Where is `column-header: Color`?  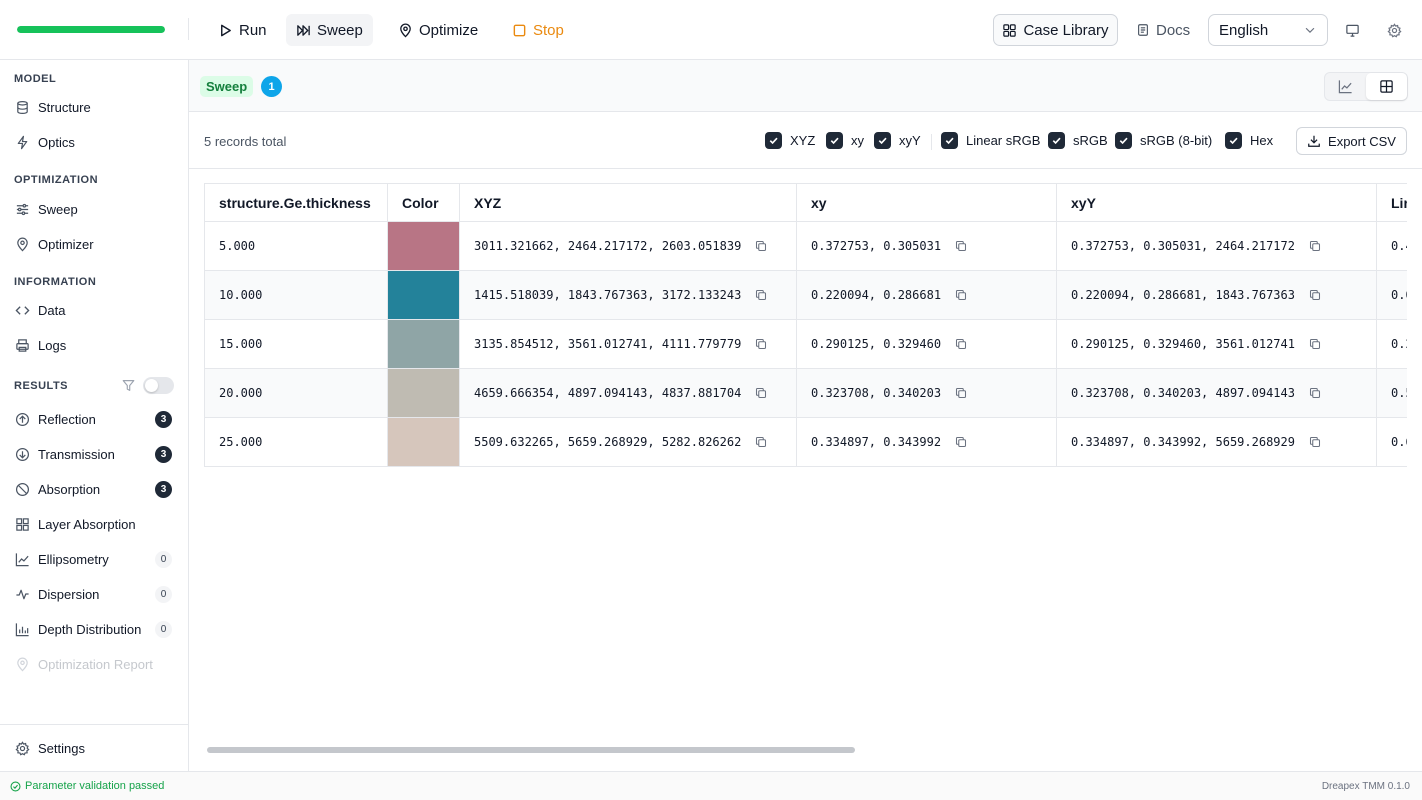 column-header: Color is located at coordinates (423, 202).